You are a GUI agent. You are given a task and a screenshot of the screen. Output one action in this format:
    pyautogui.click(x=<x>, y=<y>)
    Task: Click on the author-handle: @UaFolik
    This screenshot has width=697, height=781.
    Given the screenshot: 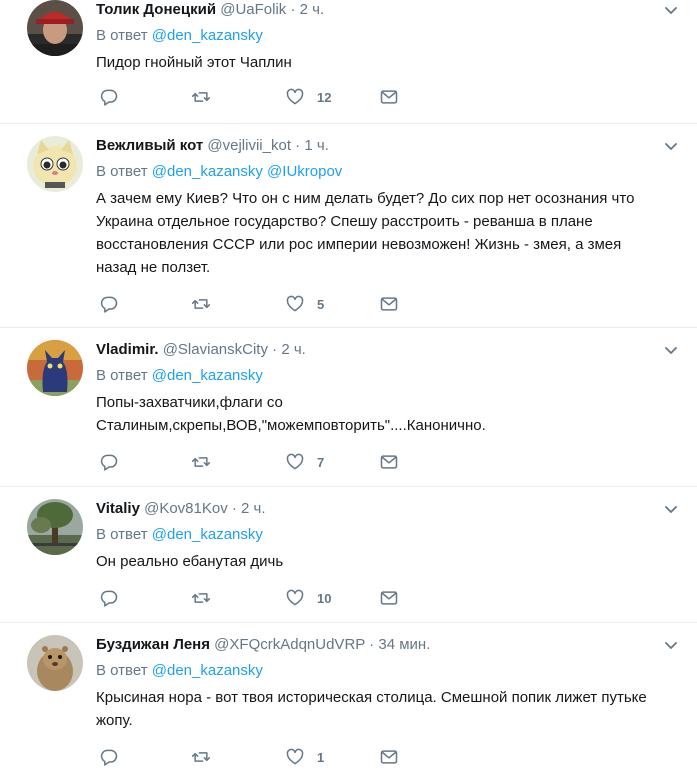 What is the action you would take?
    pyautogui.click(x=253, y=9)
    